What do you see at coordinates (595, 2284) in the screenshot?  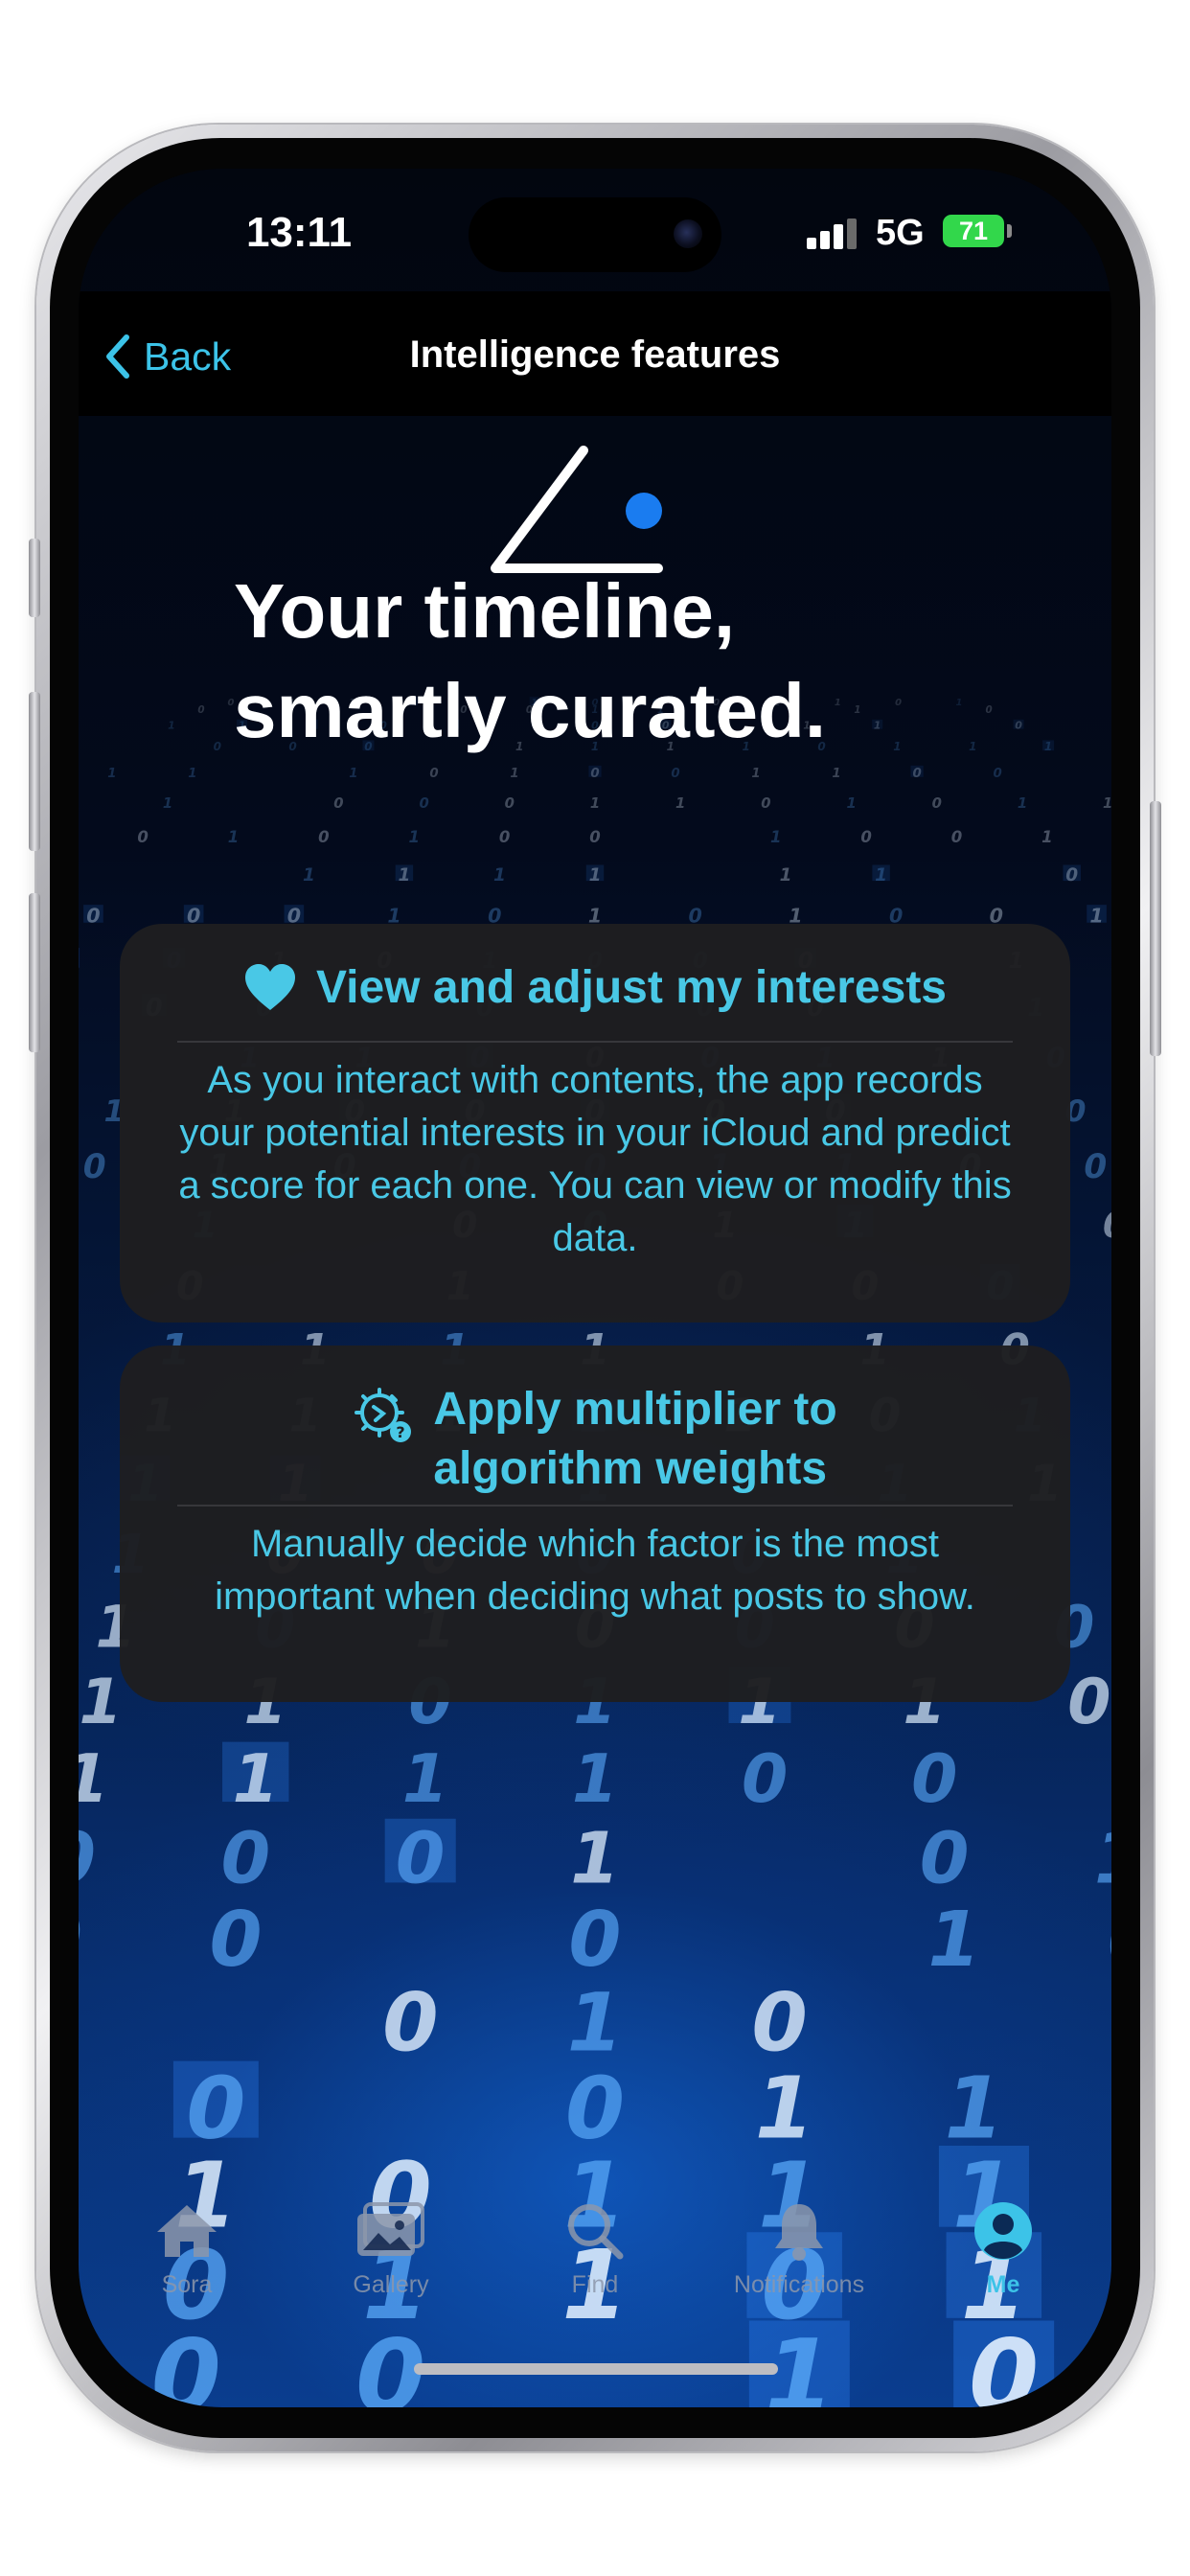 I see `tab-label: Find` at bounding box center [595, 2284].